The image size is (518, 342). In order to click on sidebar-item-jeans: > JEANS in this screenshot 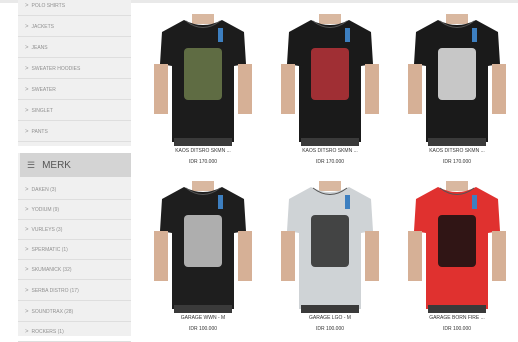, I will do `click(74, 48)`.